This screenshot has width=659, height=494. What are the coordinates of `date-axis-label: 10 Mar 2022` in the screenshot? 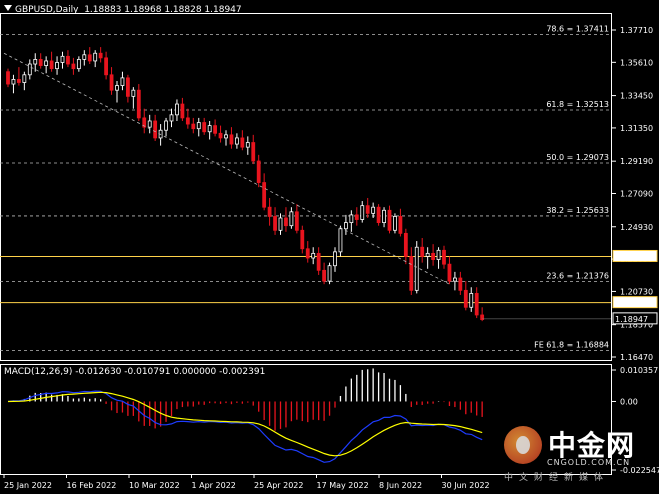 It's located at (154, 485).